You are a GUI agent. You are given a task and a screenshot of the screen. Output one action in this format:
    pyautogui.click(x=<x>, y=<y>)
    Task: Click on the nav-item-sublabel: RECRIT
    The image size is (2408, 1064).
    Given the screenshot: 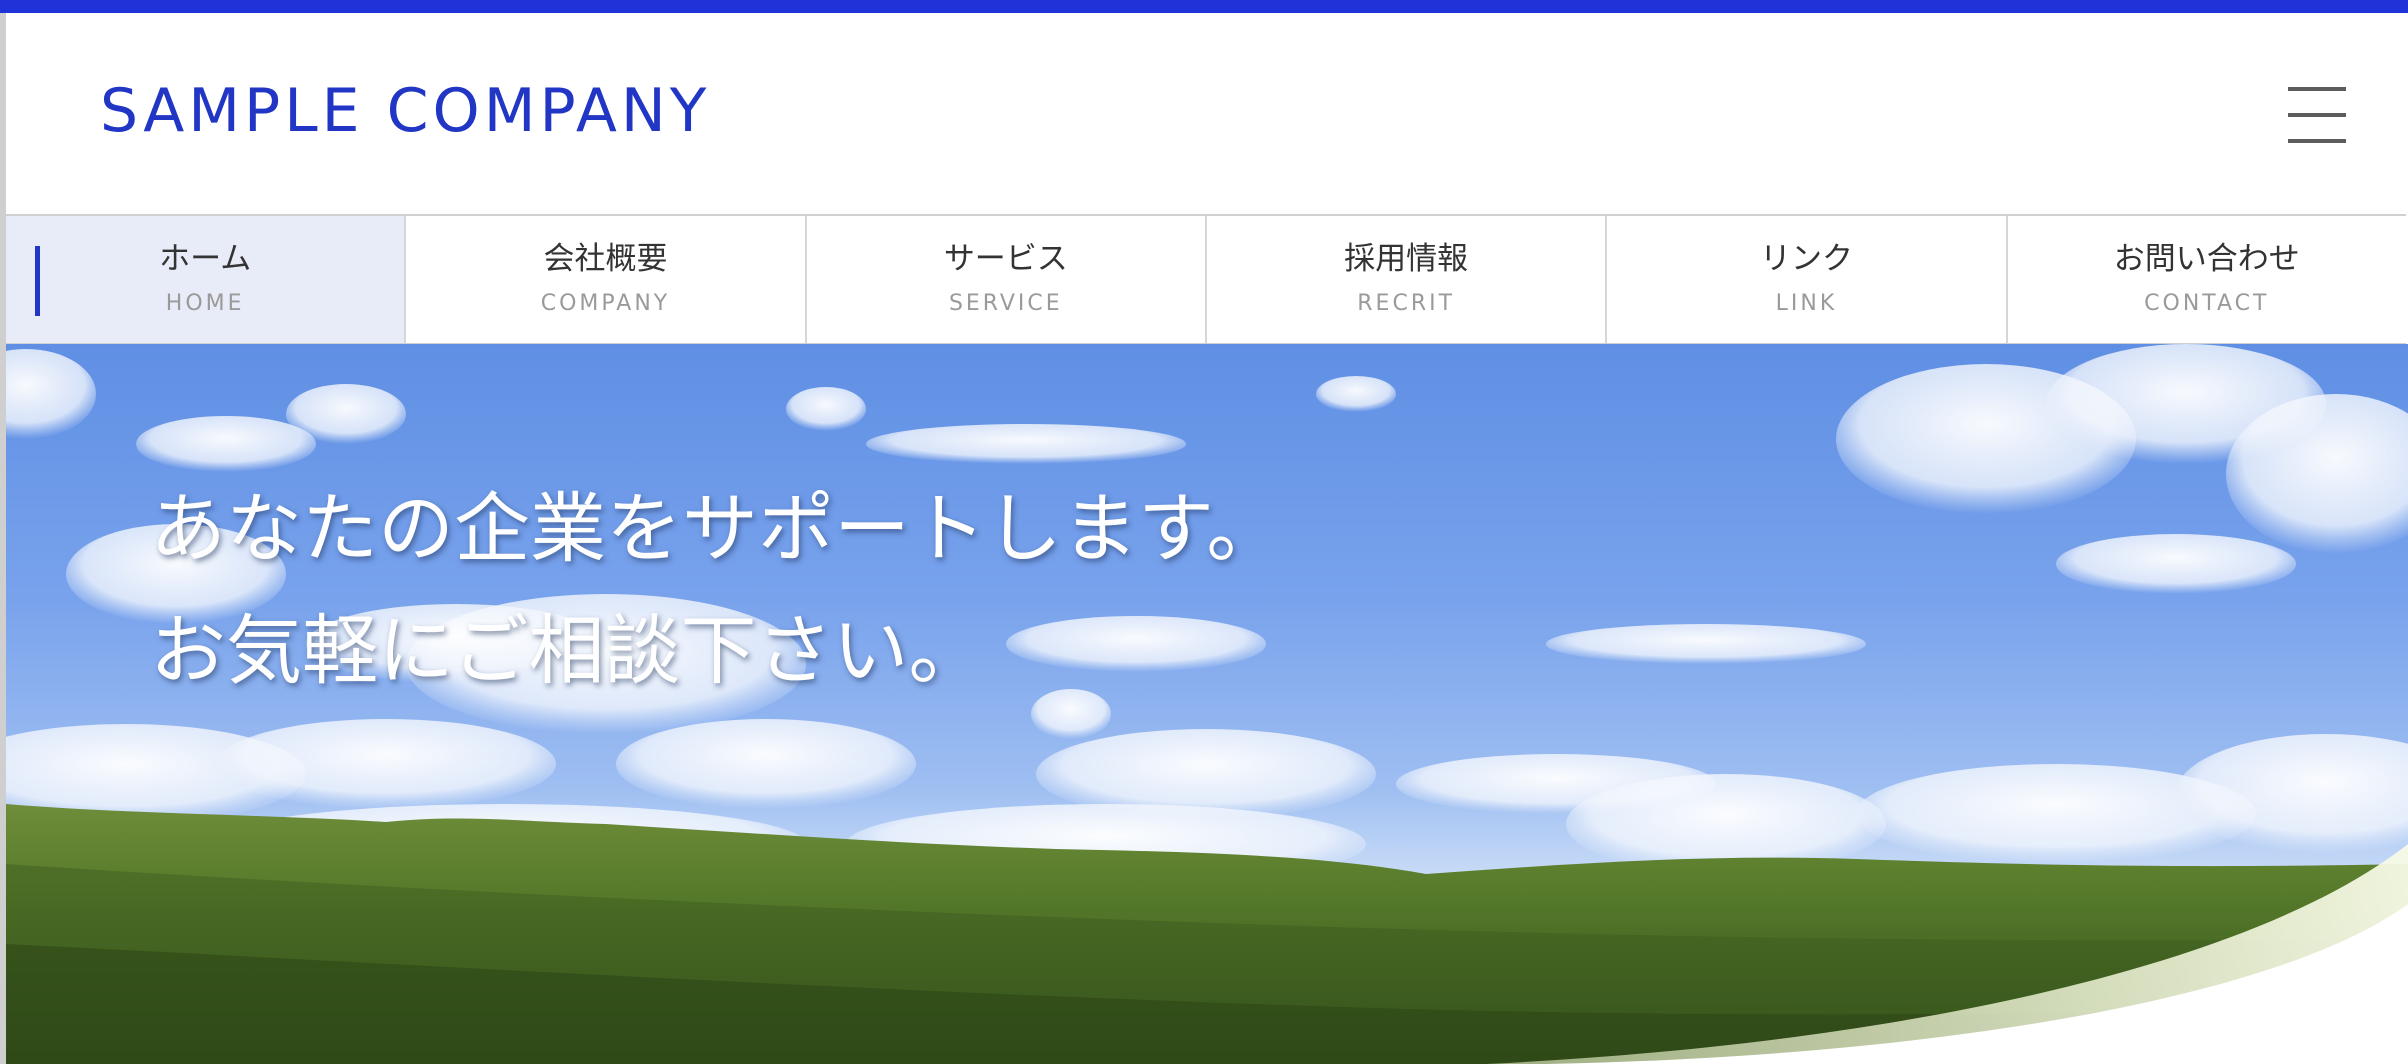 What is the action you would take?
    pyautogui.click(x=1406, y=303)
    